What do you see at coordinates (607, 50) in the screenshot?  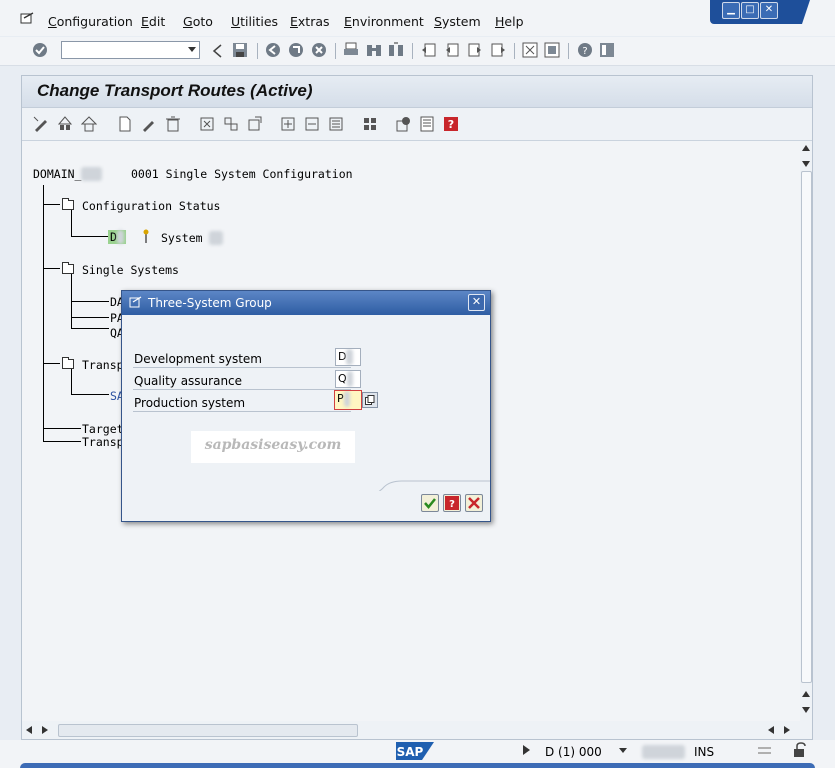 I see `layout-menu-icon` at bounding box center [607, 50].